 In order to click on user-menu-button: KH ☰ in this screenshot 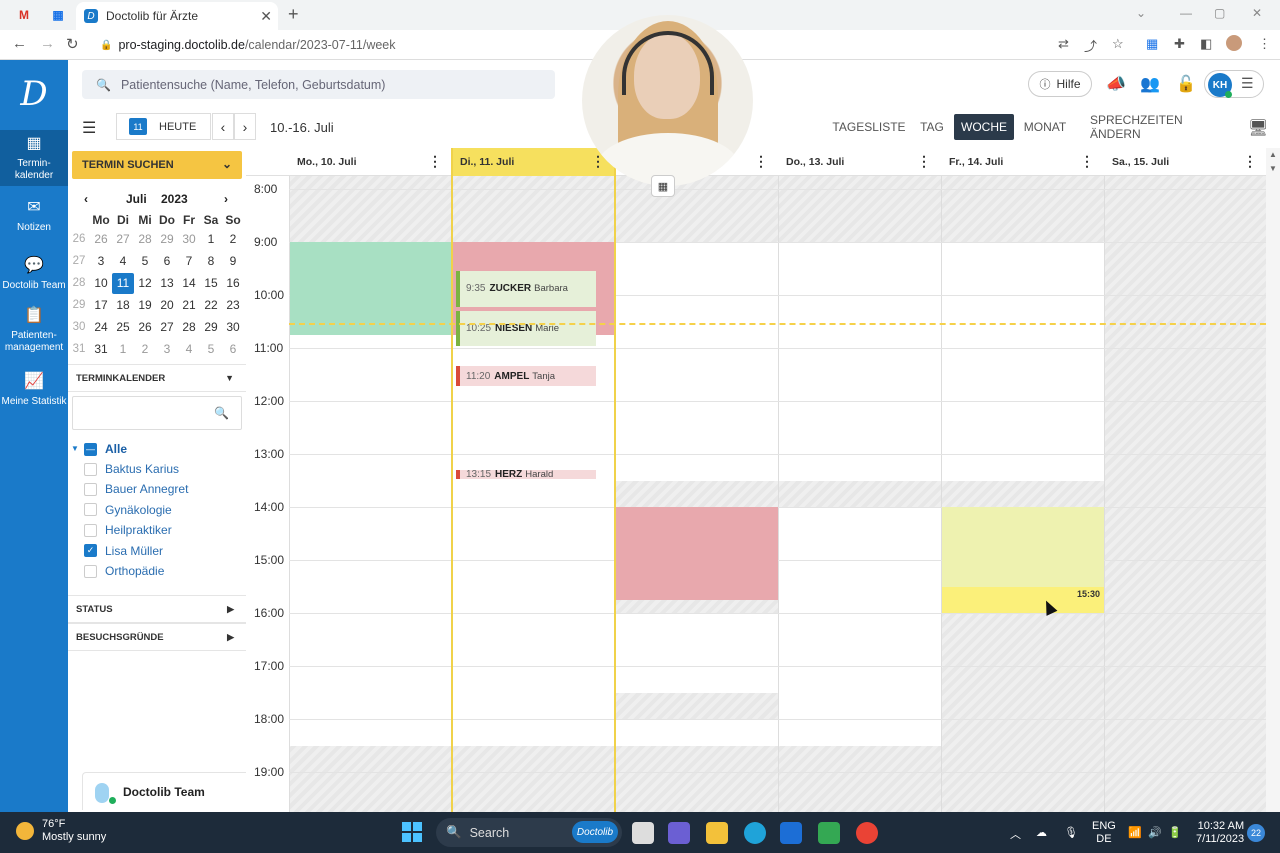, I will do `click(1234, 84)`.